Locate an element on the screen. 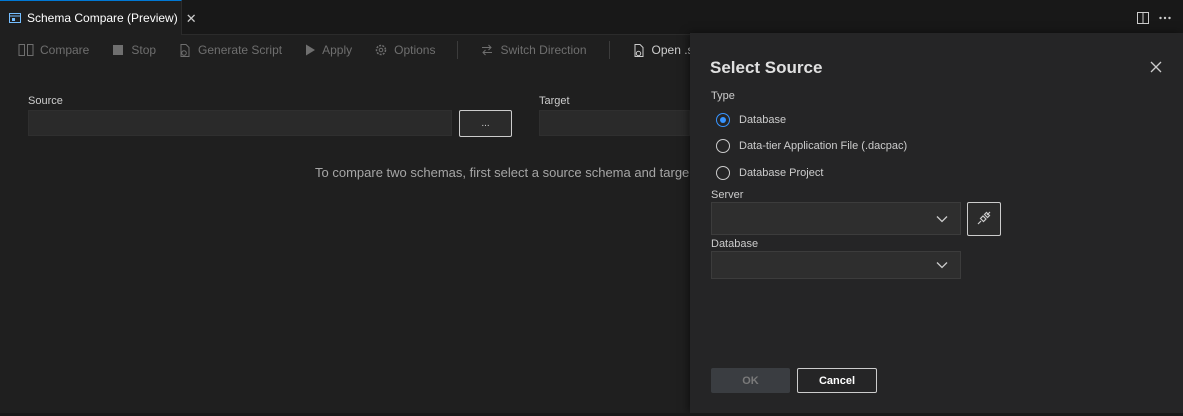 This screenshot has width=1183, height=416. tab-title: Schema Compare (Preview) is located at coordinates (102, 18).